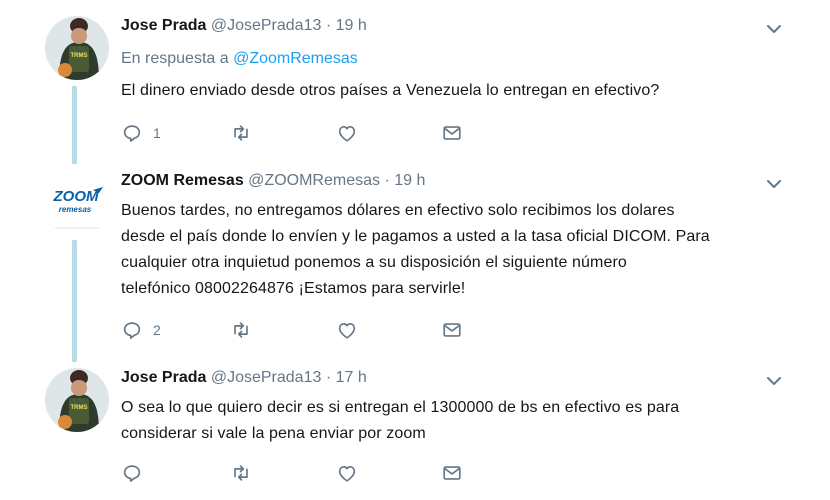 The width and height of the screenshot is (830, 500). I want to click on reply-button: 1, so click(141, 133).